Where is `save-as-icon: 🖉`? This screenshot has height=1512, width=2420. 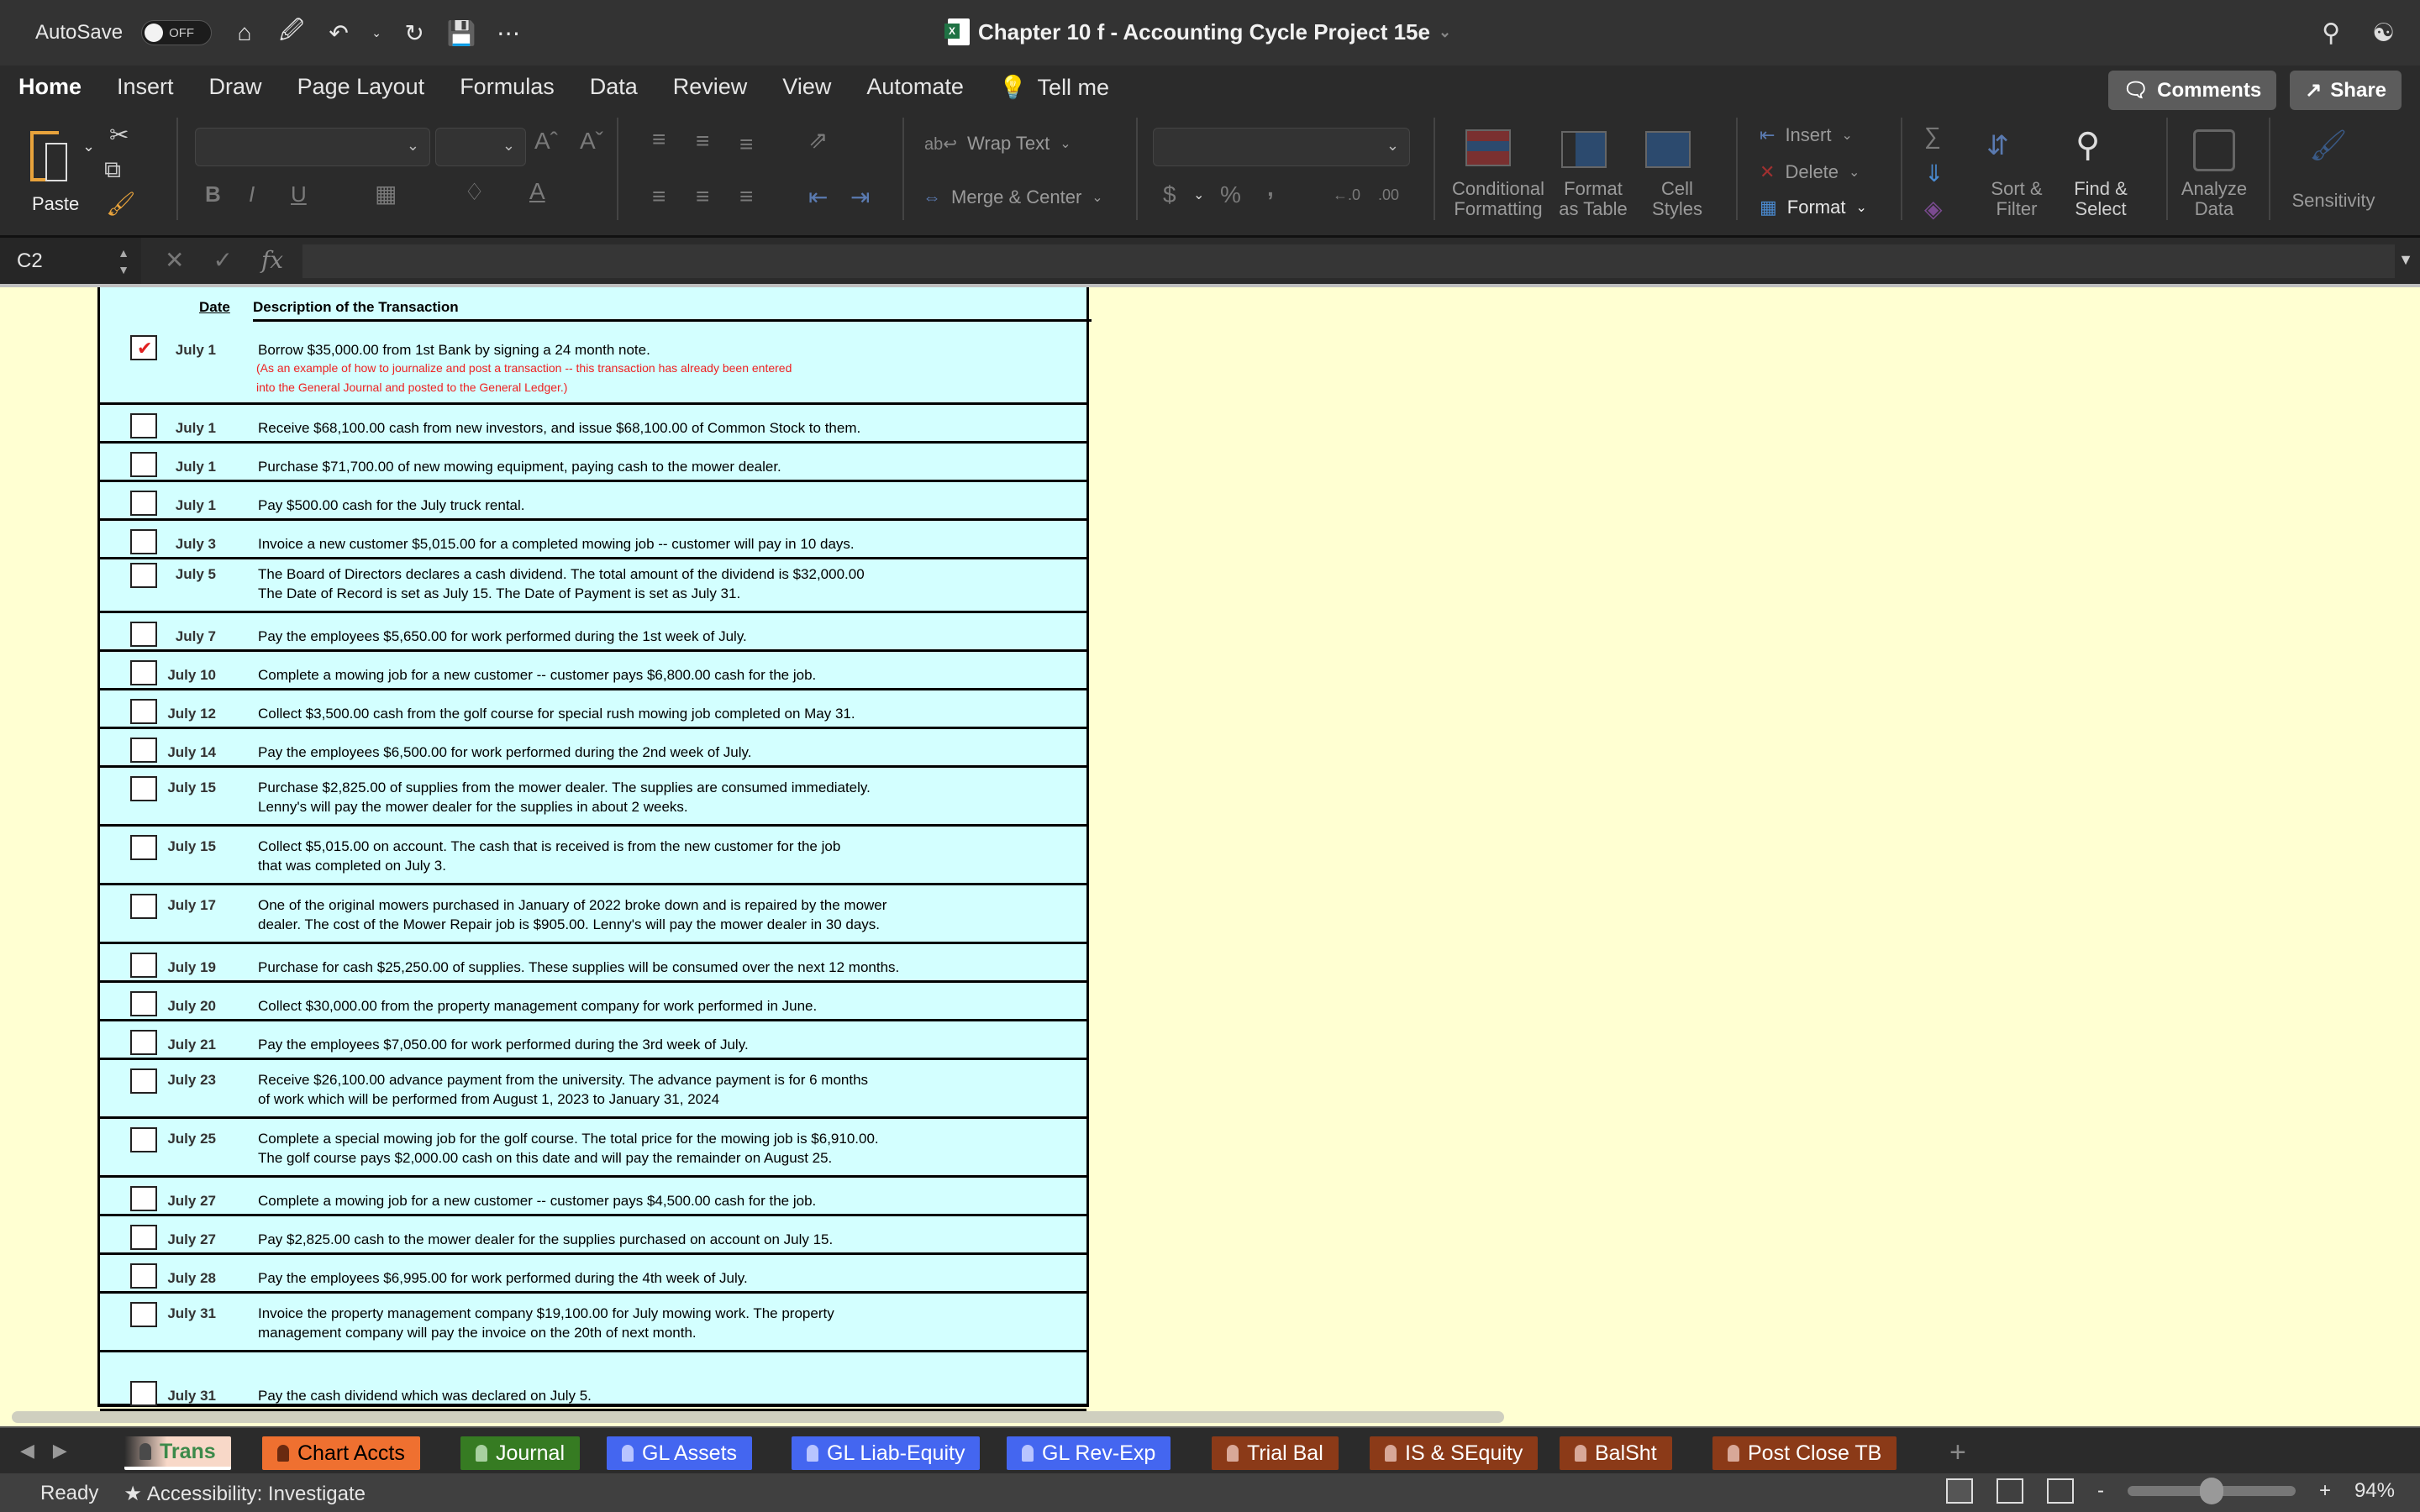
save-as-icon: 🖉 is located at coordinates (291, 32).